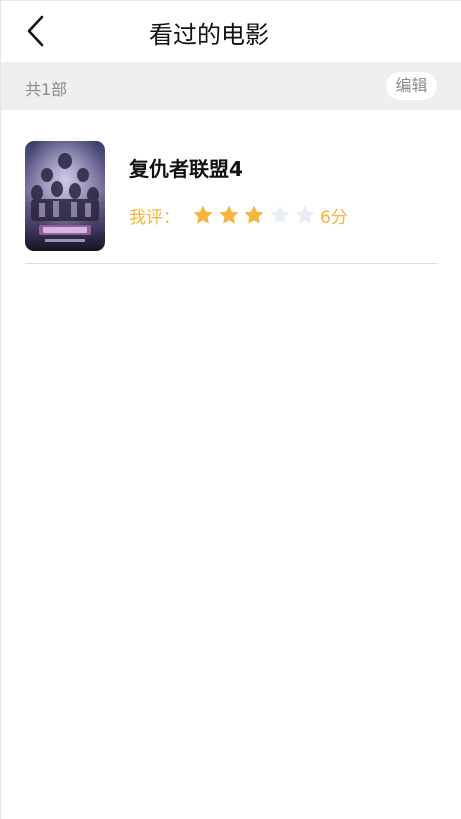  What do you see at coordinates (186, 169) in the screenshot?
I see `movie-title: 复仇者联盟4` at bounding box center [186, 169].